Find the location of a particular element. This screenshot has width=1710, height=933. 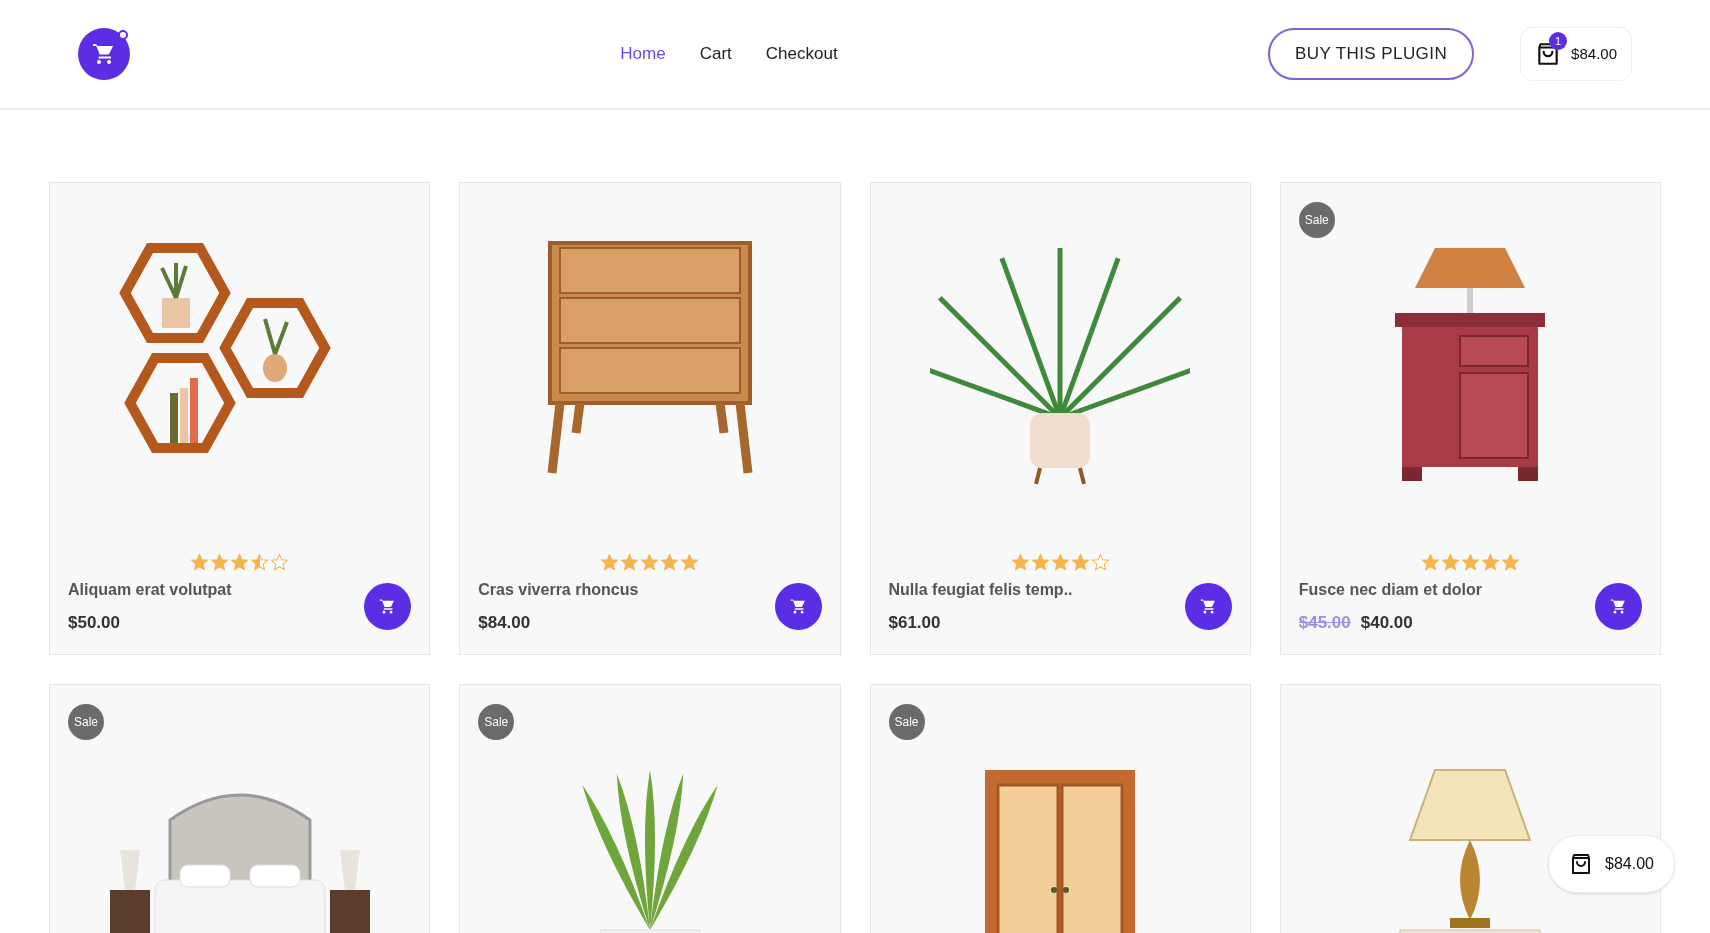

product-name: Nulla feugiat felis temp.. is located at coordinates (980, 590).